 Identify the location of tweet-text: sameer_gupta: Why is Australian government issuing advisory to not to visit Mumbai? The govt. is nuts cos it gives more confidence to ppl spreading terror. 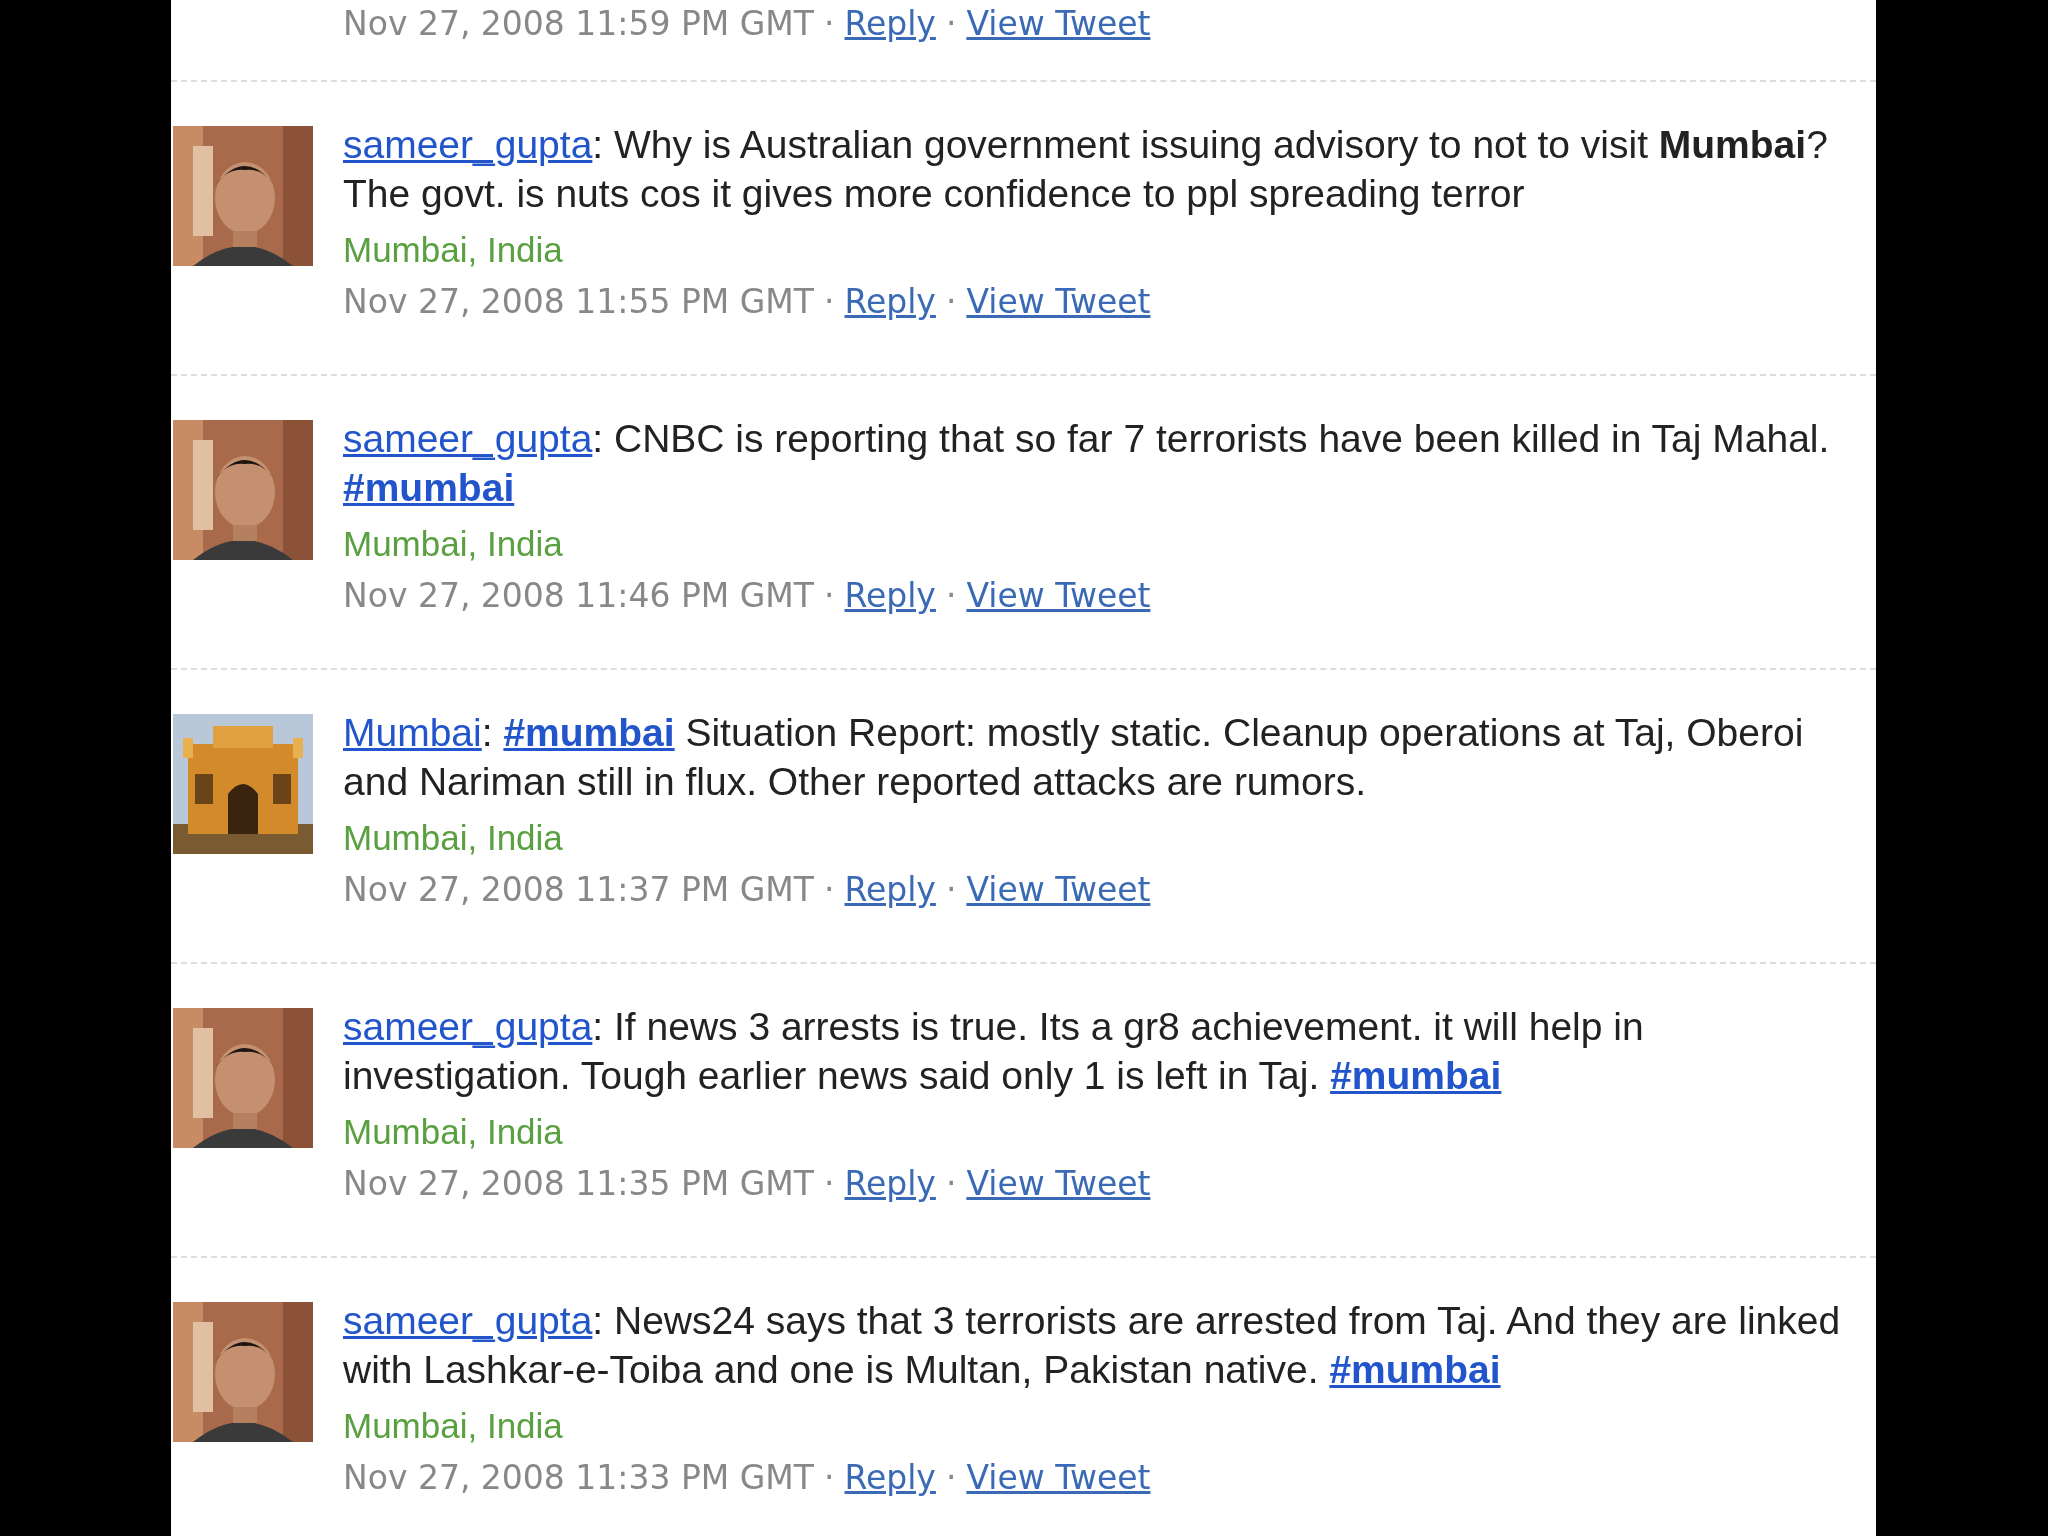
(1086, 169).